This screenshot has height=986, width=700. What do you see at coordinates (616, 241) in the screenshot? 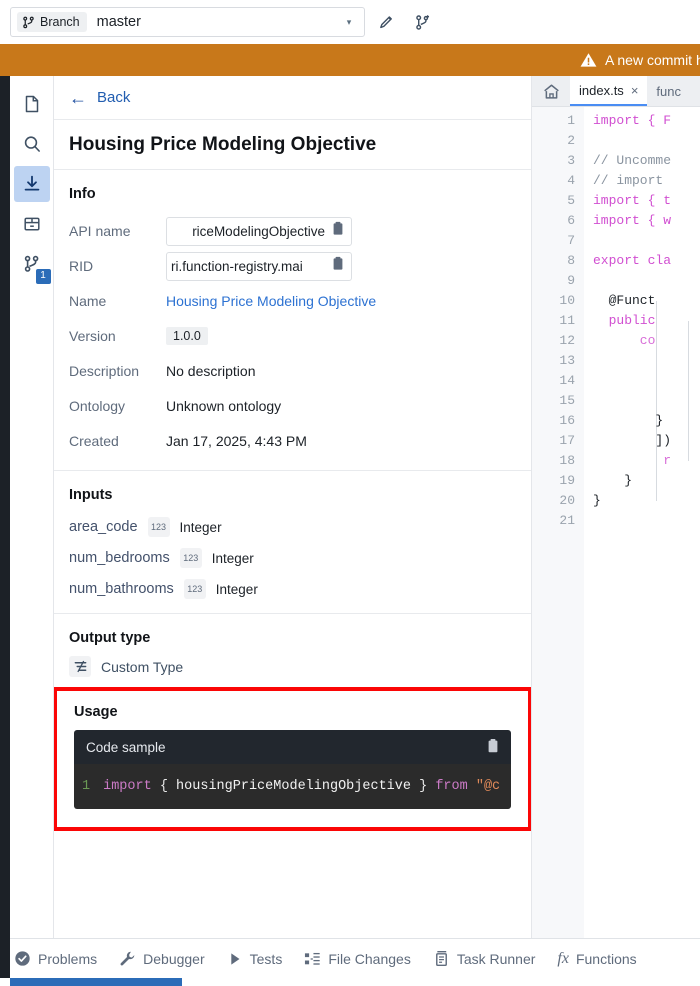
I see `code-line: 7` at bounding box center [616, 241].